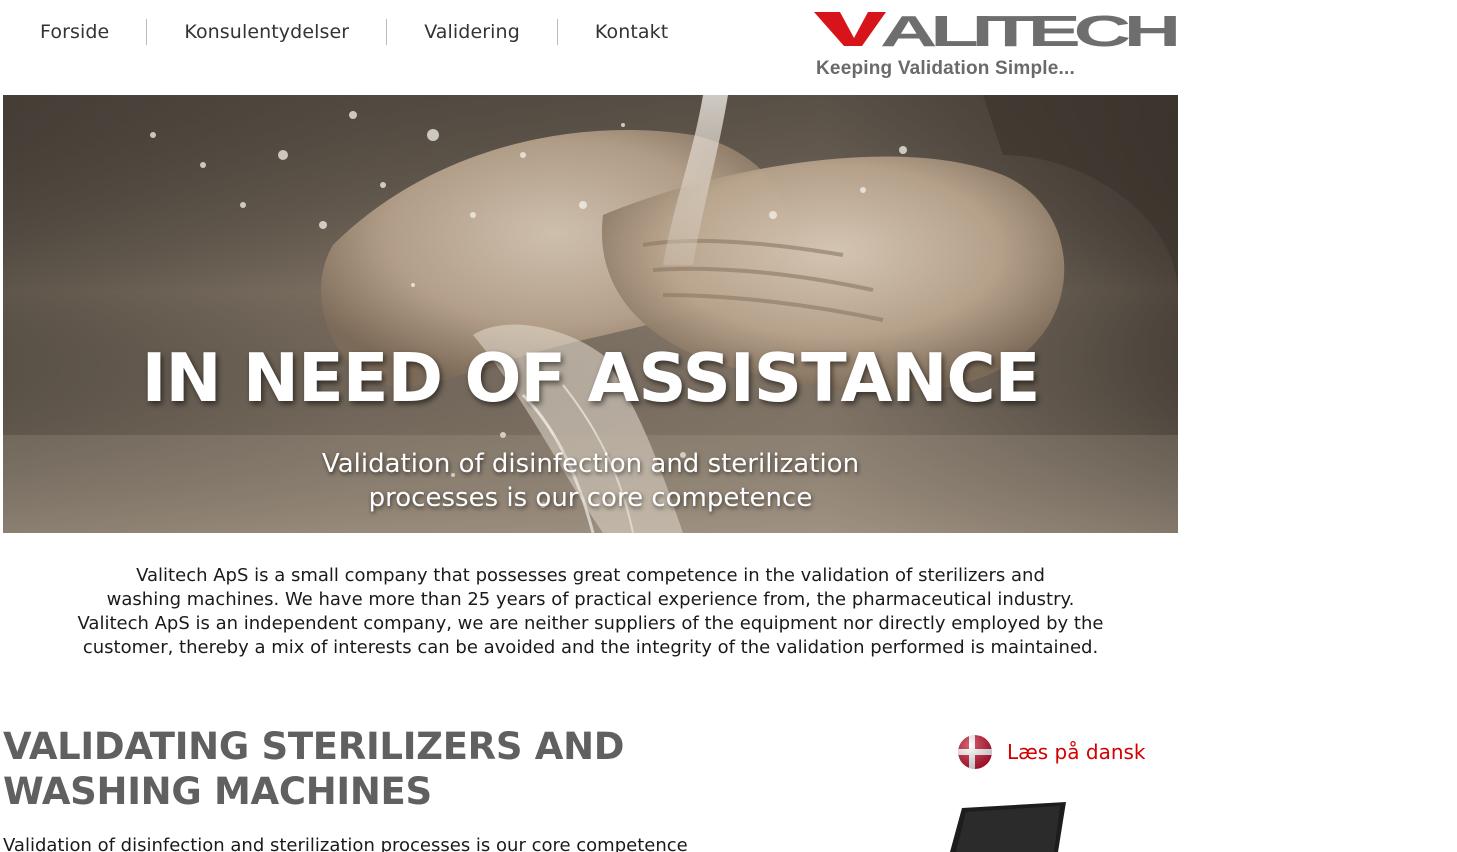 This screenshot has height=852, width=1457. What do you see at coordinates (266, 32) in the screenshot?
I see `nav-item-konsulentydelser: Konsulentydelser` at bounding box center [266, 32].